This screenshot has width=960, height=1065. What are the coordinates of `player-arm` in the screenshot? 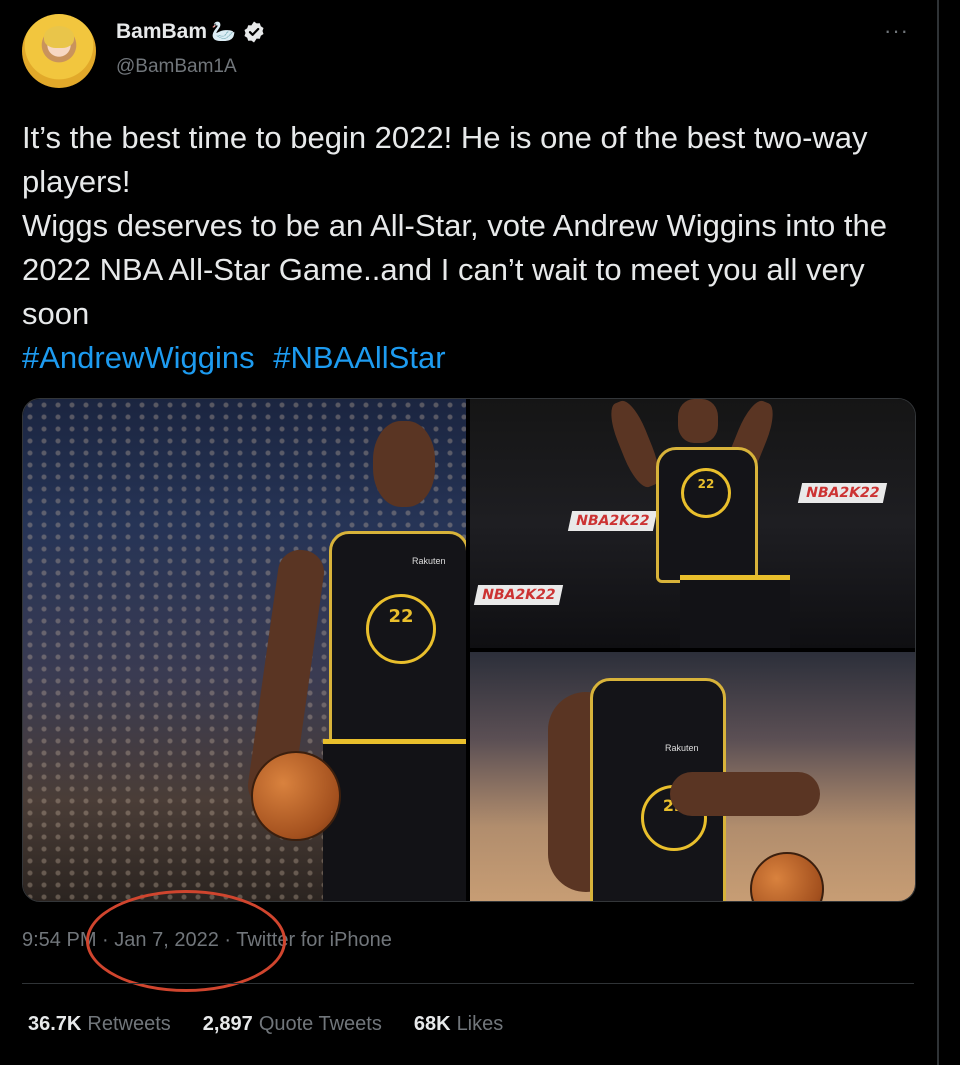 It's located at (745, 794).